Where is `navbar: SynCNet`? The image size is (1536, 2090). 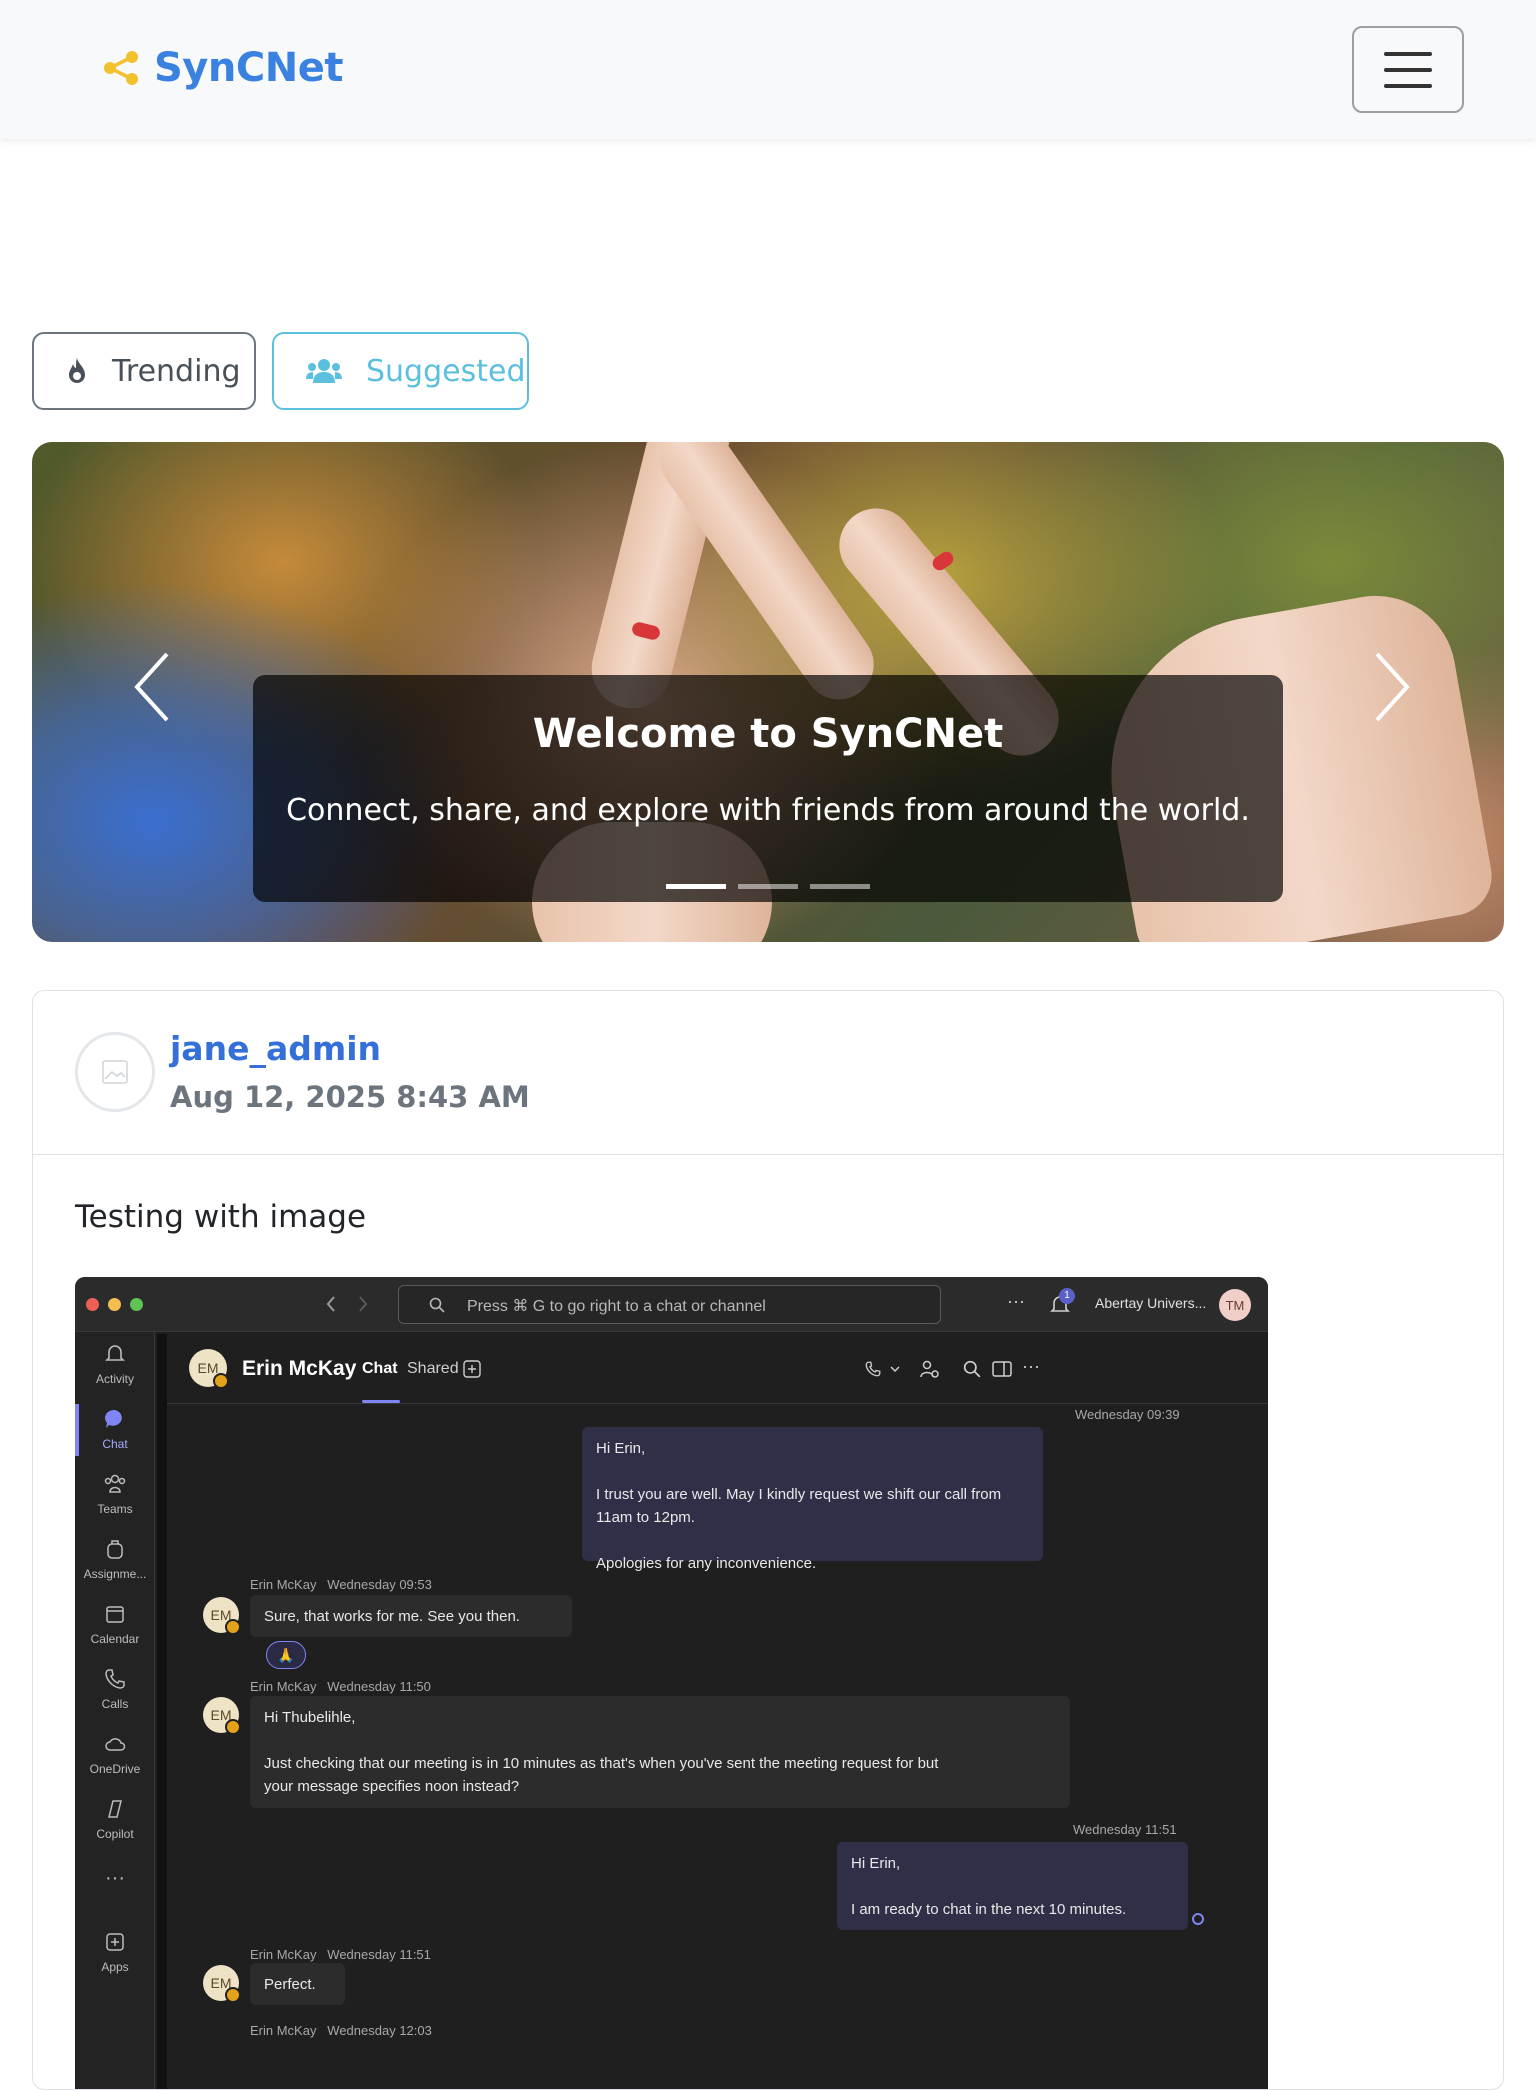
navbar: SynCNet is located at coordinates (768, 69).